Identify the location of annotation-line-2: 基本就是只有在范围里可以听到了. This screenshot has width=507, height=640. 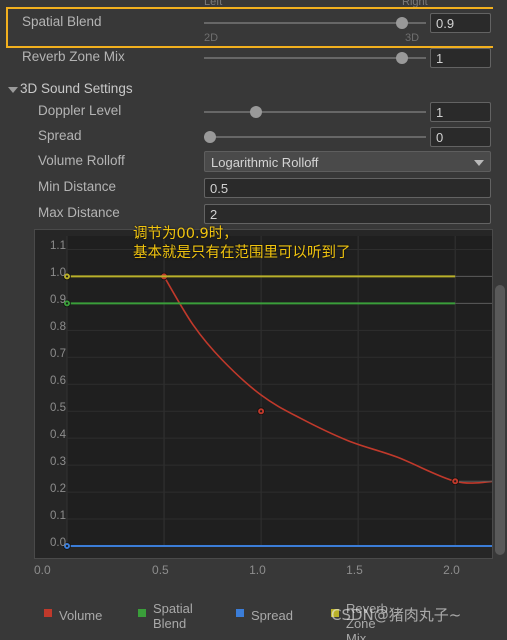
(242, 253).